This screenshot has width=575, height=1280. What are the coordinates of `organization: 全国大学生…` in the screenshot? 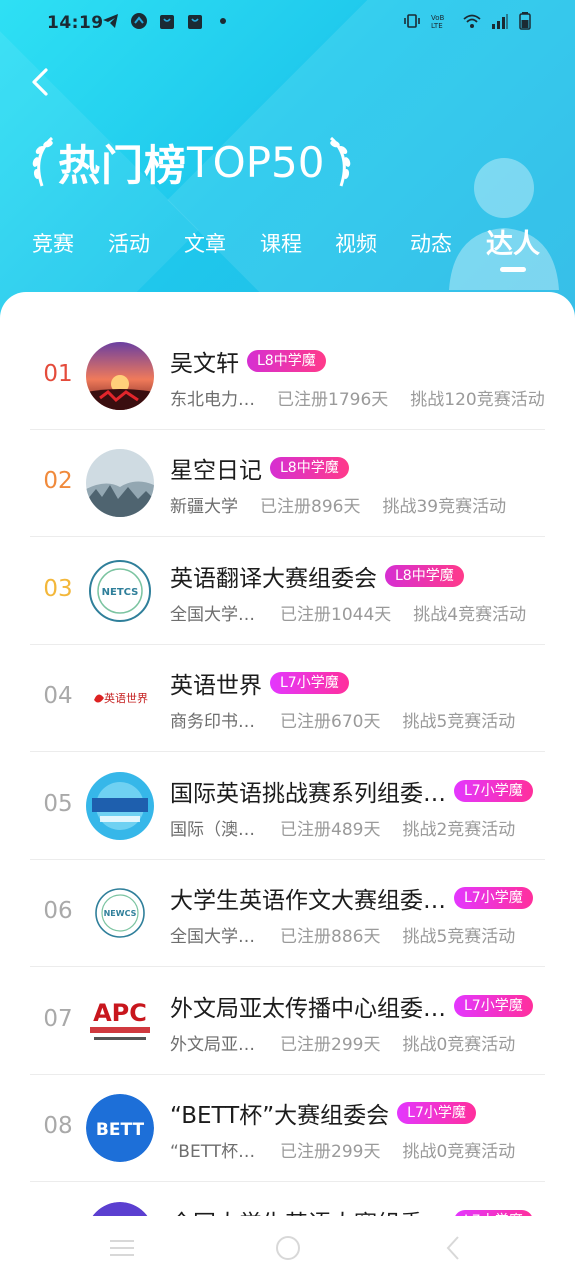 It's located at (214, 615).